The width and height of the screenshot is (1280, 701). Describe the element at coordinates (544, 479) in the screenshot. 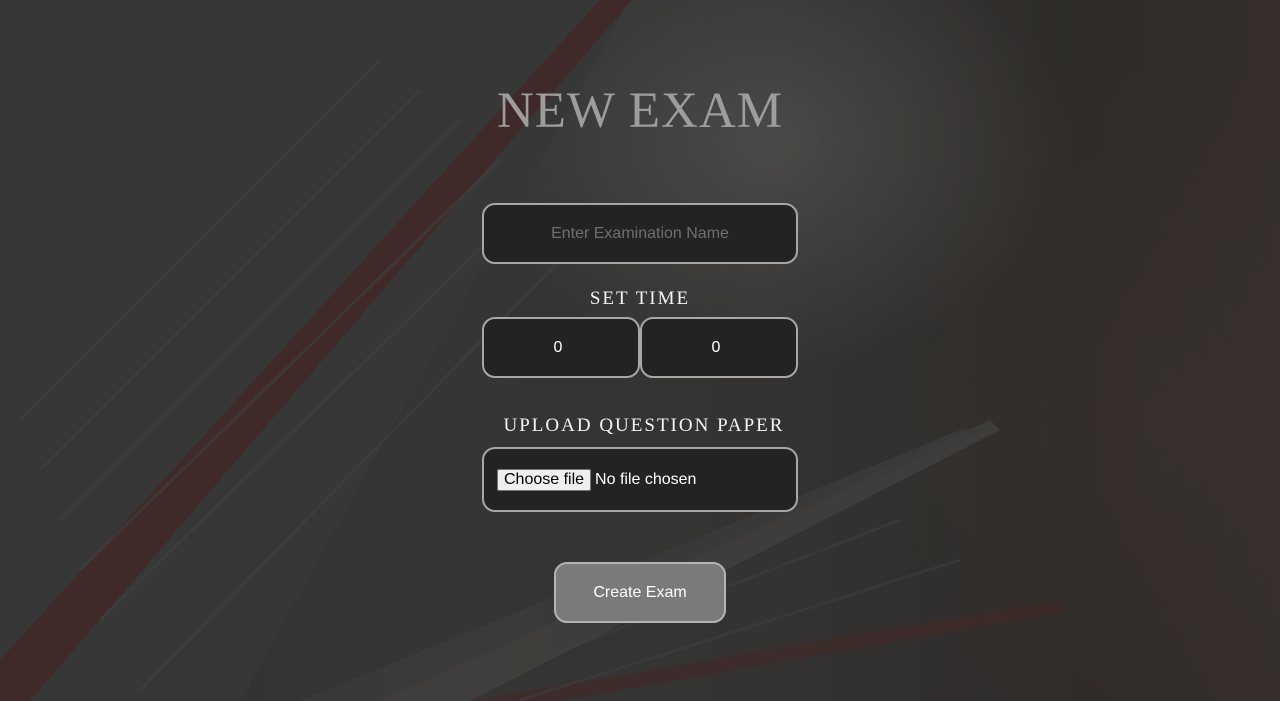

I see `choose-file-button: Choose file` at that location.